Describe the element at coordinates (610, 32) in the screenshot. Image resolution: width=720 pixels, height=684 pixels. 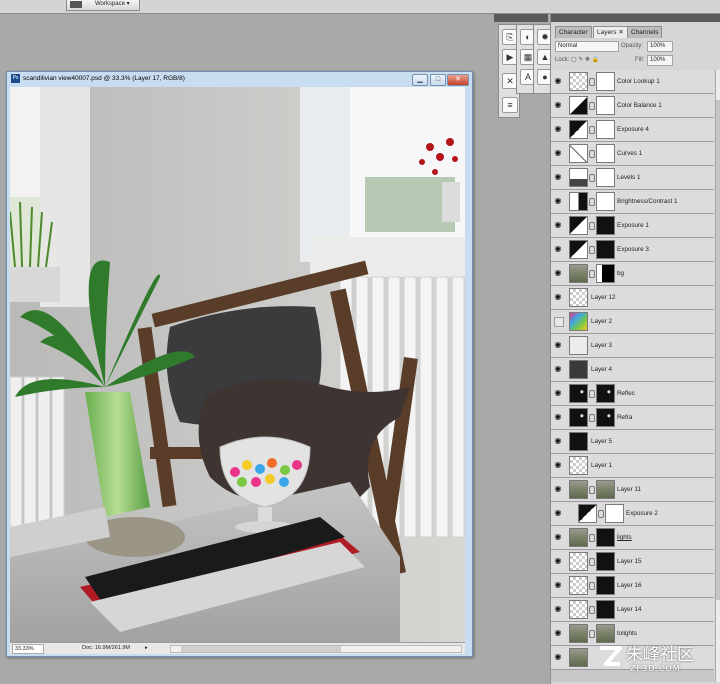
I see `tab-layers: Layers ✕` at that location.